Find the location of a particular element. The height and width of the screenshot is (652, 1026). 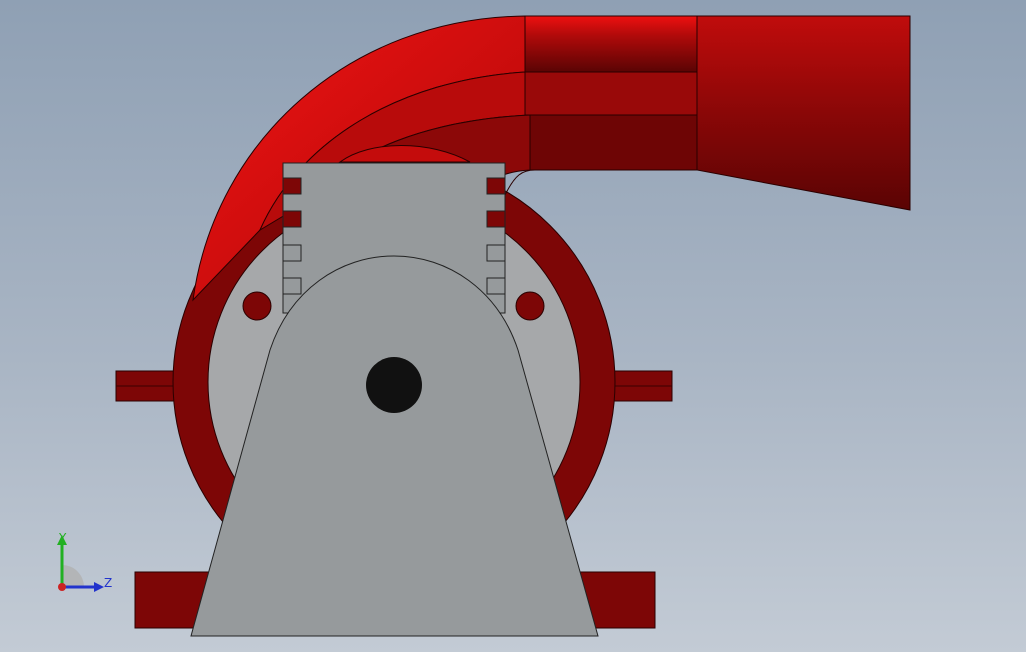

z-axis-label: Z is located at coordinates (108, 583).